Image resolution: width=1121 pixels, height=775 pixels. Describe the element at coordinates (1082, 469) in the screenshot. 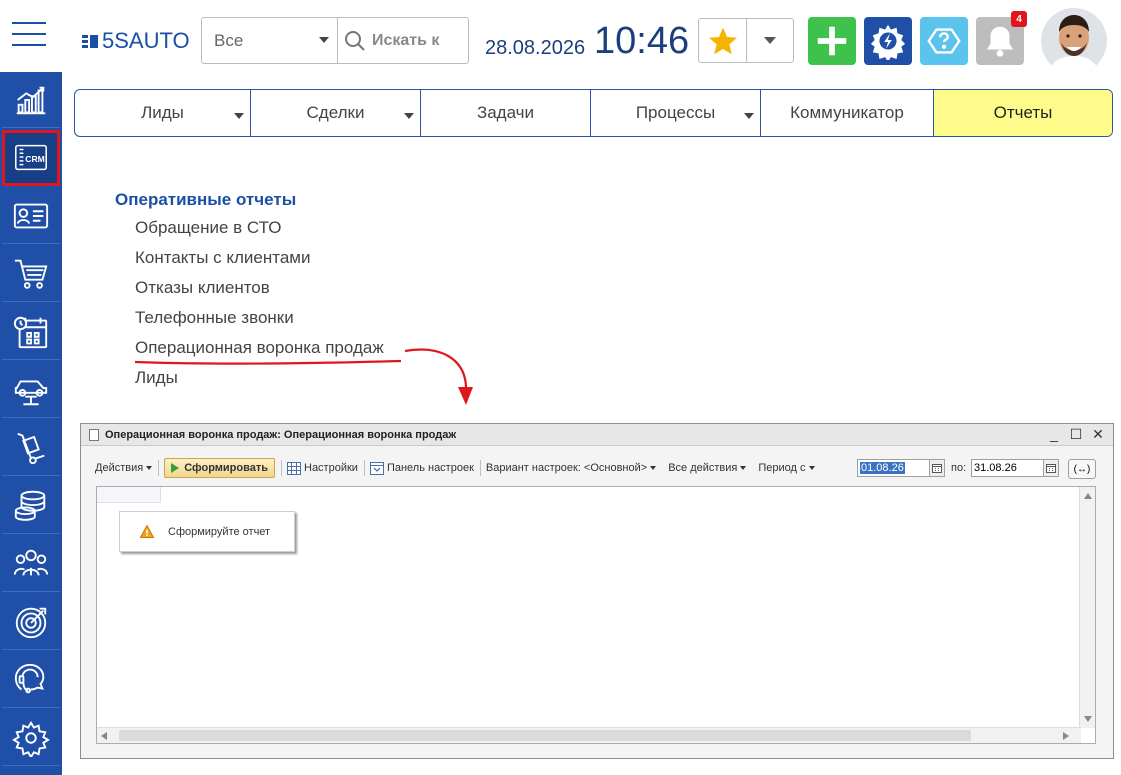

I see `period-select-button: (↔)` at that location.